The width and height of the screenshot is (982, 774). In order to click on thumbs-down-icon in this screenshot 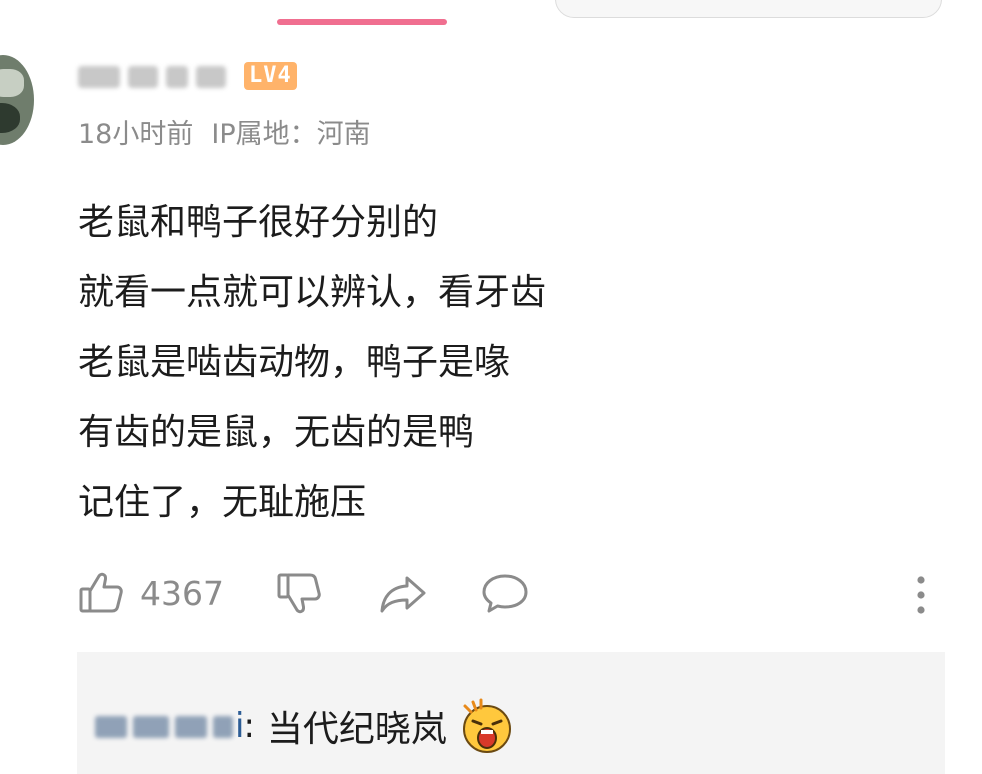, I will do `click(299, 593)`.